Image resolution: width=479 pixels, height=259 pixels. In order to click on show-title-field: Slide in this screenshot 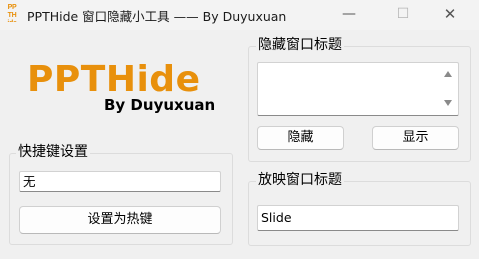, I will do `click(358, 218)`.